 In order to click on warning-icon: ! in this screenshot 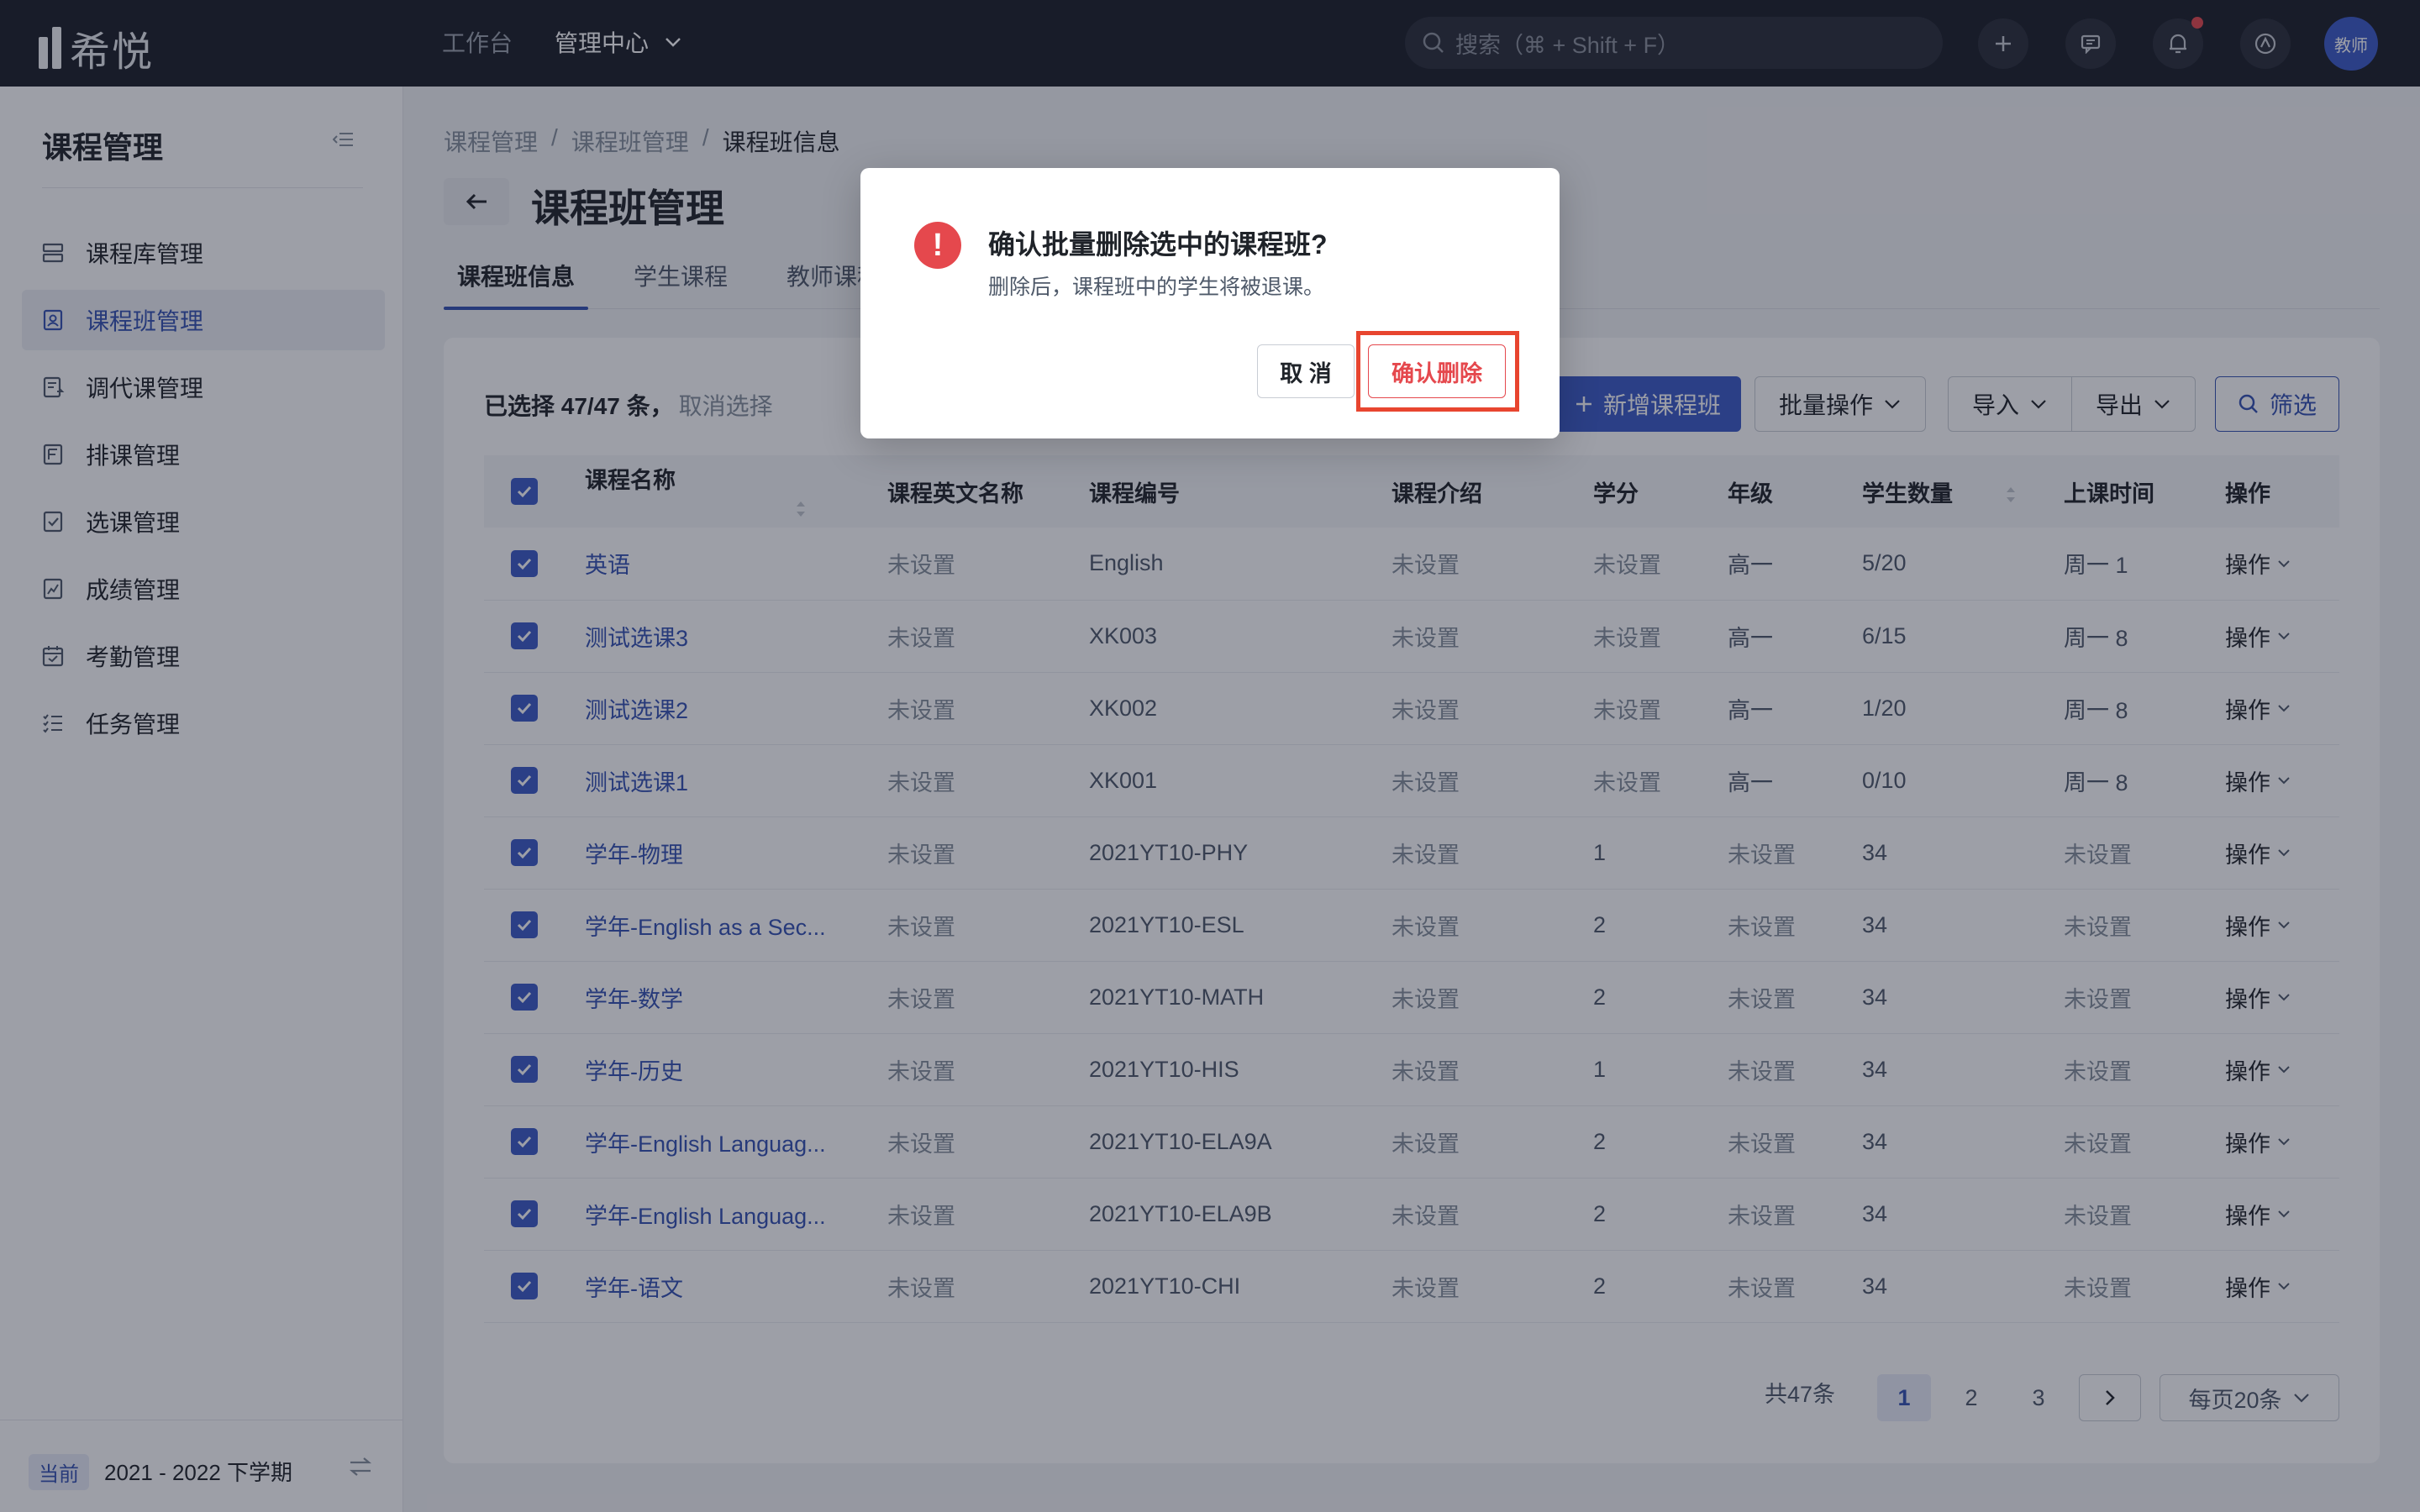, I will do `click(937, 245)`.